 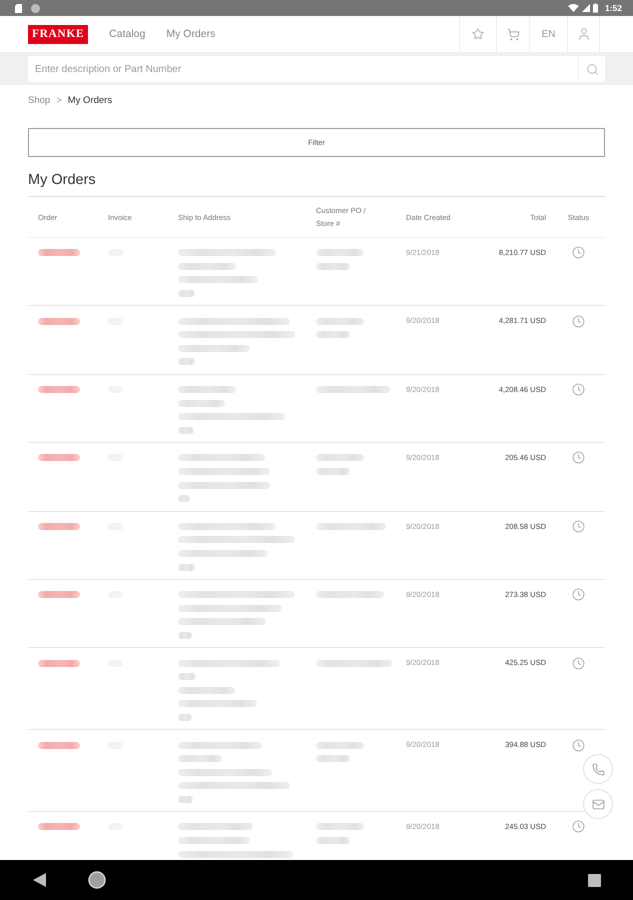 I want to click on status-time: 1:52, so click(x=613, y=8).